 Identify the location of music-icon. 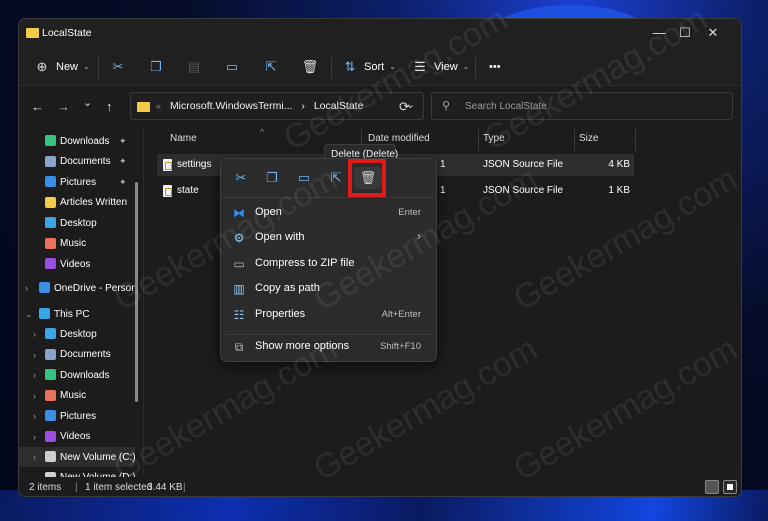
(50, 243).